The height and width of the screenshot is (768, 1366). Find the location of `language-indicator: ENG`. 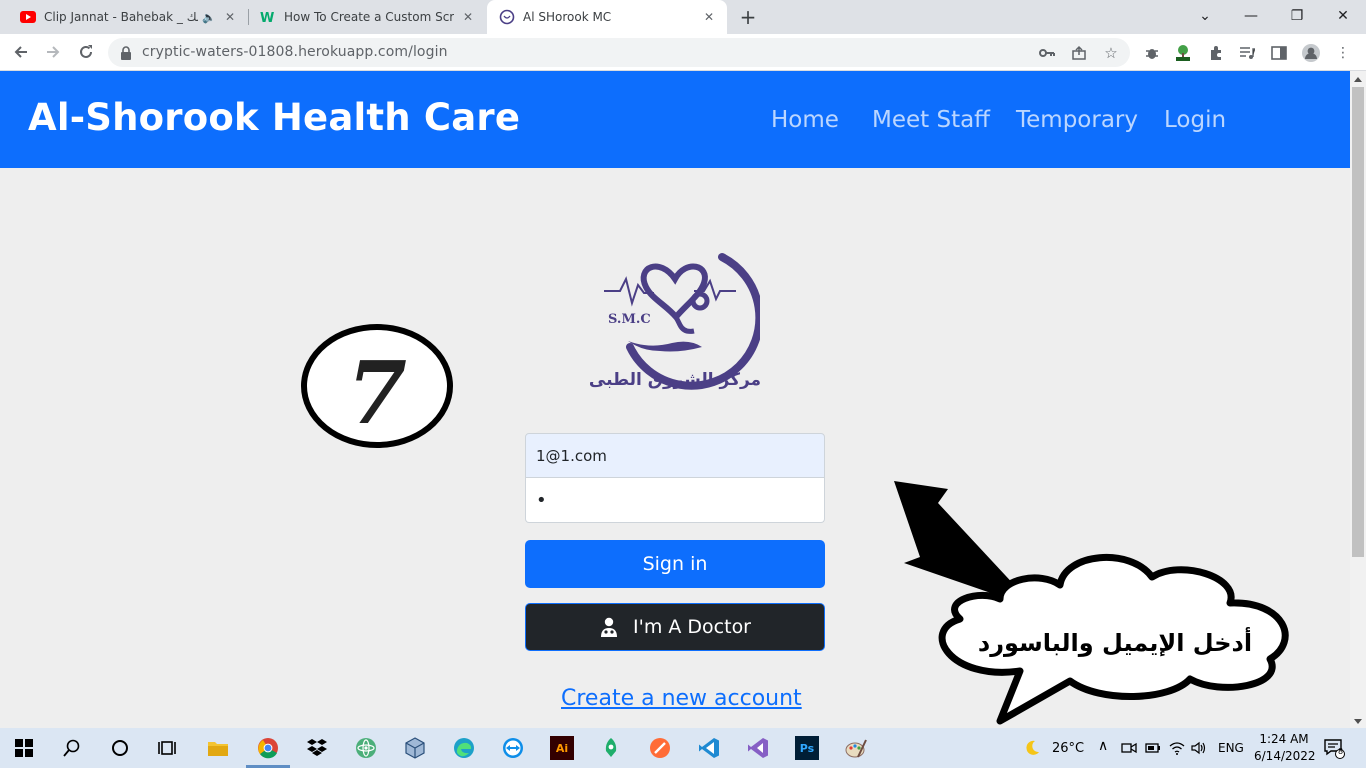

language-indicator: ENG is located at coordinates (1231, 748).